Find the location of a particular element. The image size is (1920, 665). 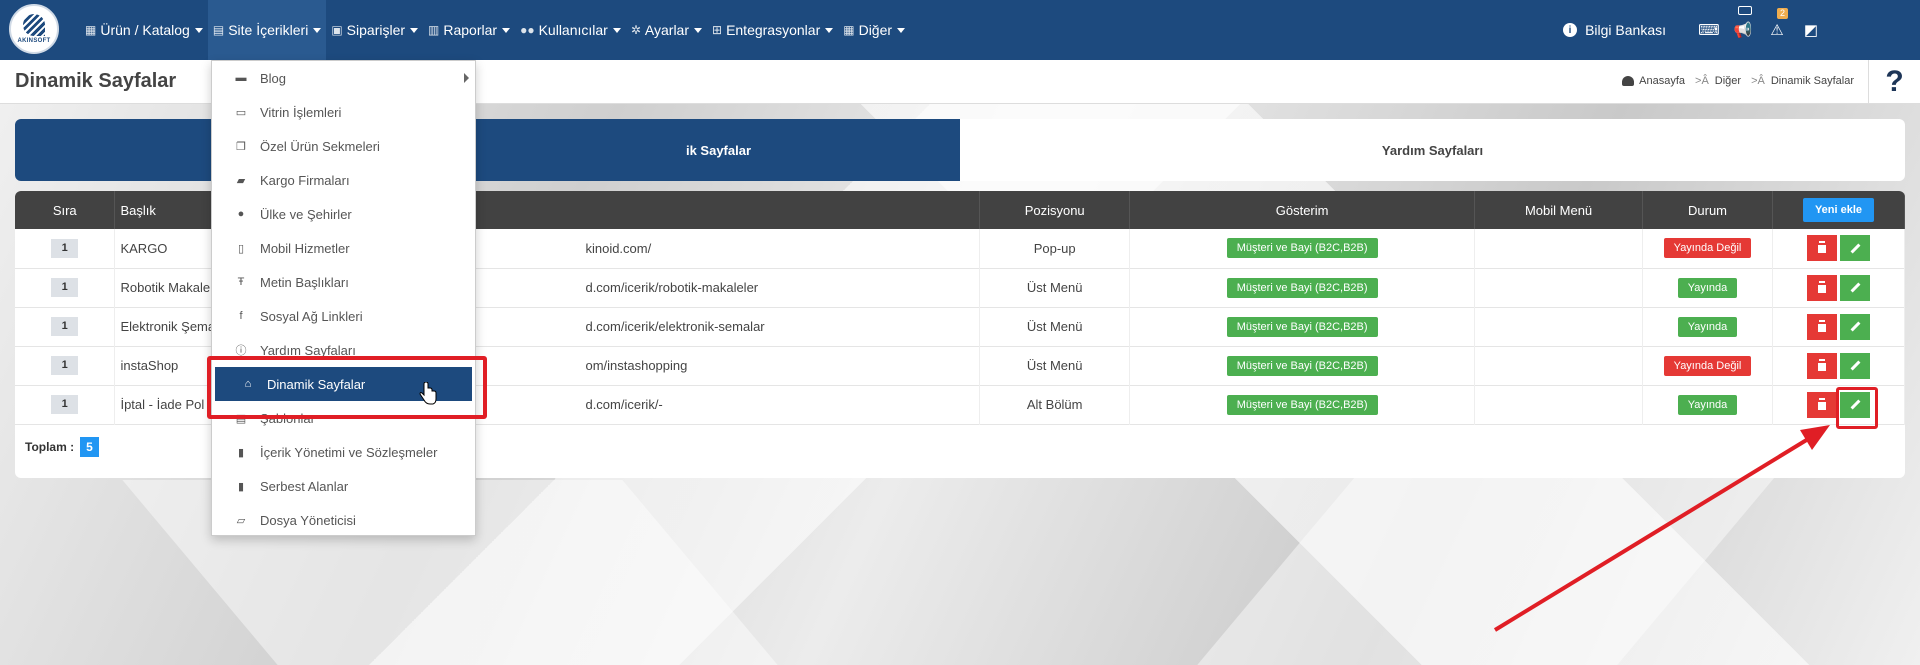

logo-text: AKINSOFT is located at coordinates (34, 41).